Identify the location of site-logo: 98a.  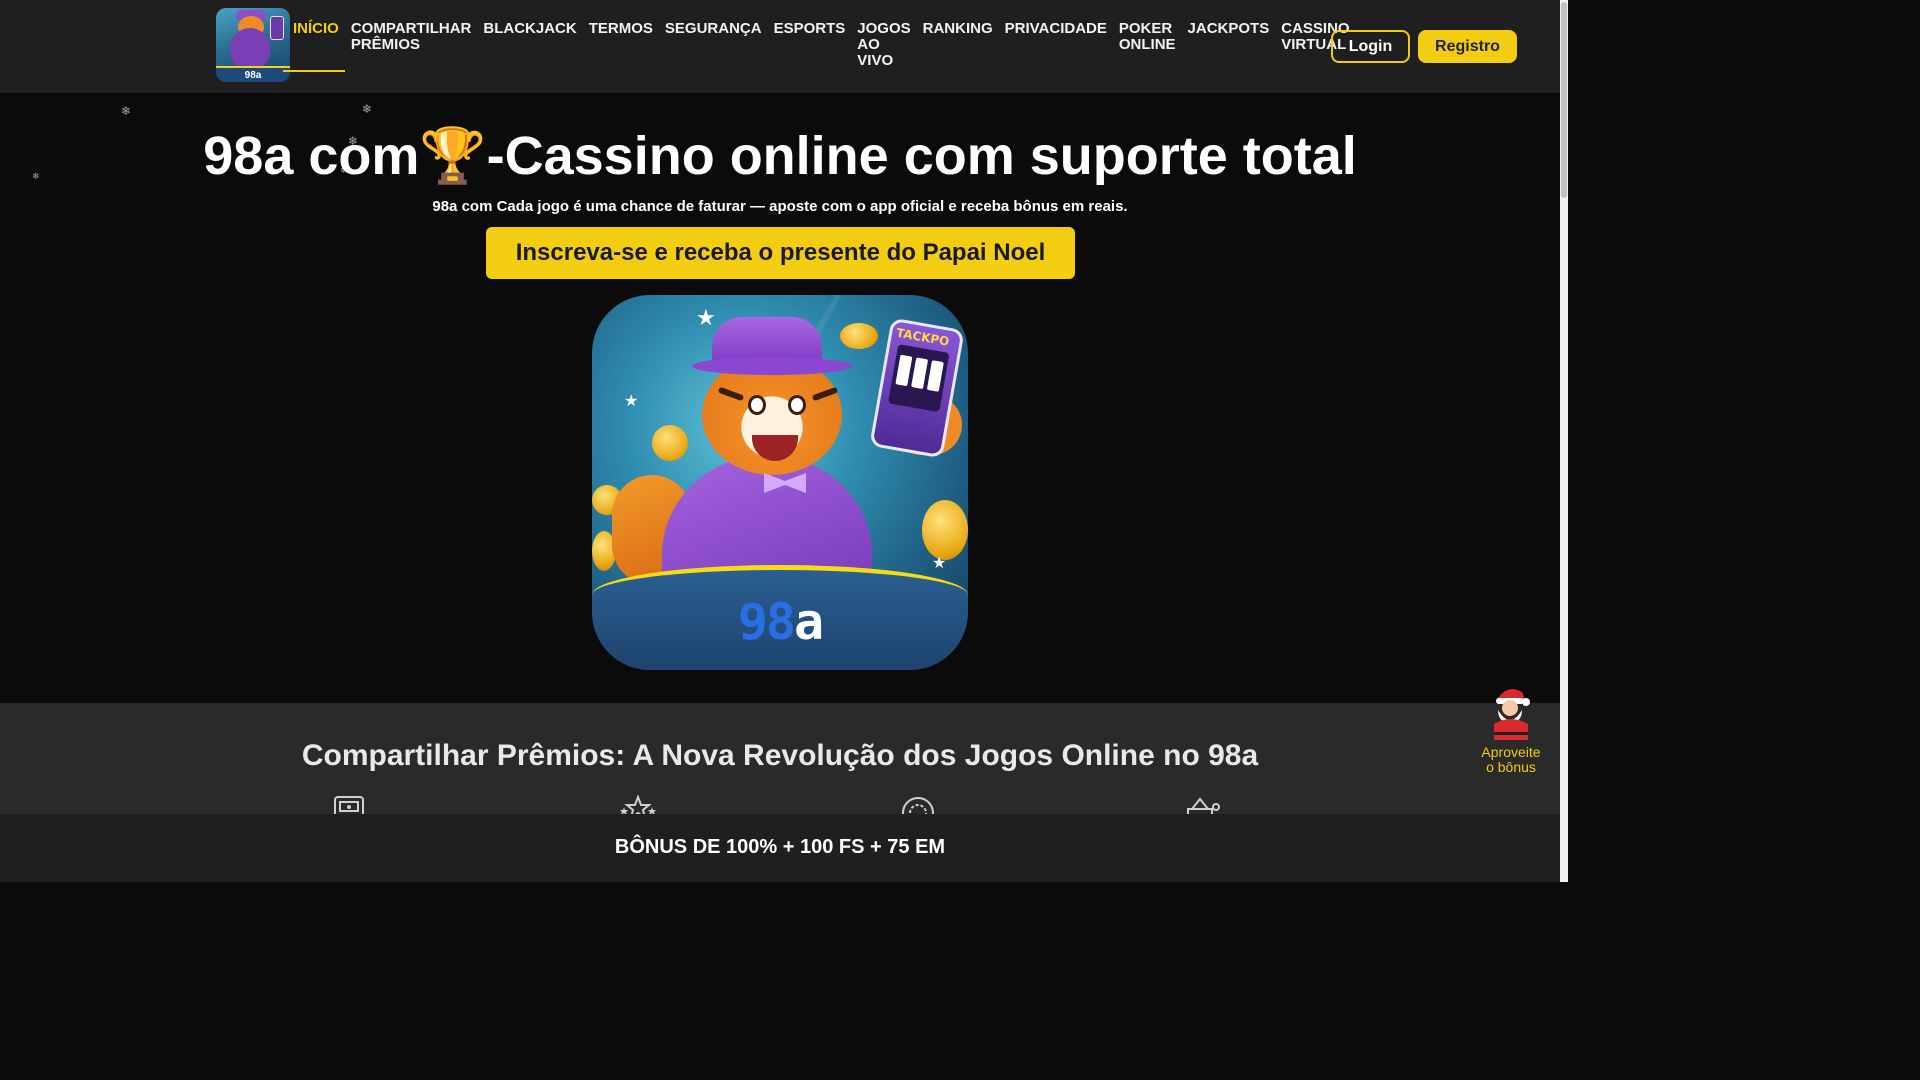
(253, 45).